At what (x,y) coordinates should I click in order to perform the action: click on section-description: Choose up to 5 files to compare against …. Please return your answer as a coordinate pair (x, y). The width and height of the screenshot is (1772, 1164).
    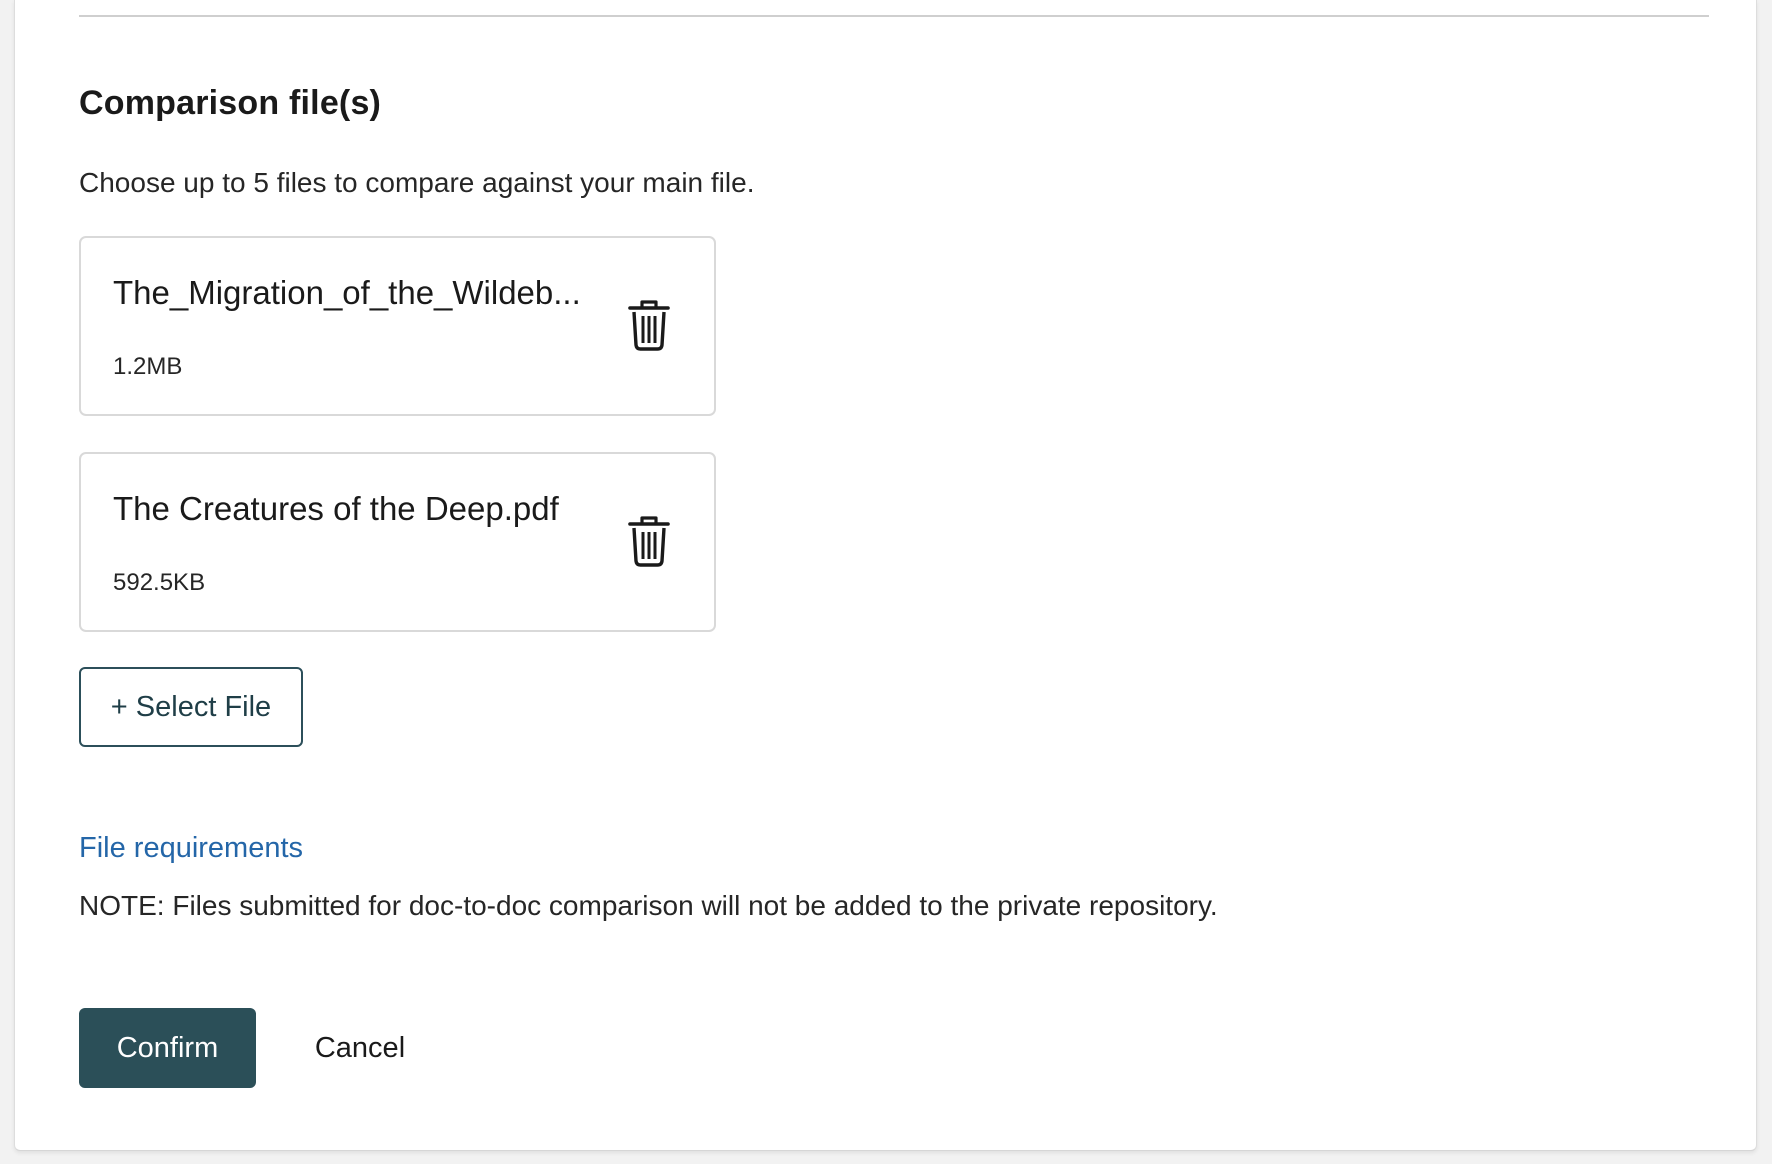
    Looking at the image, I should click on (417, 182).